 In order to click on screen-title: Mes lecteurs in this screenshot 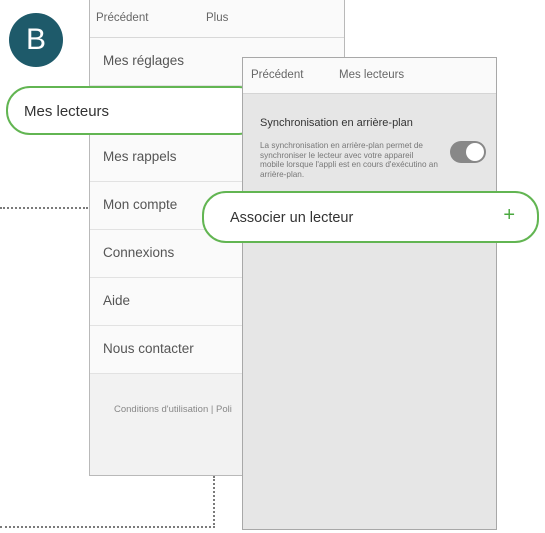, I will do `click(372, 75)`.